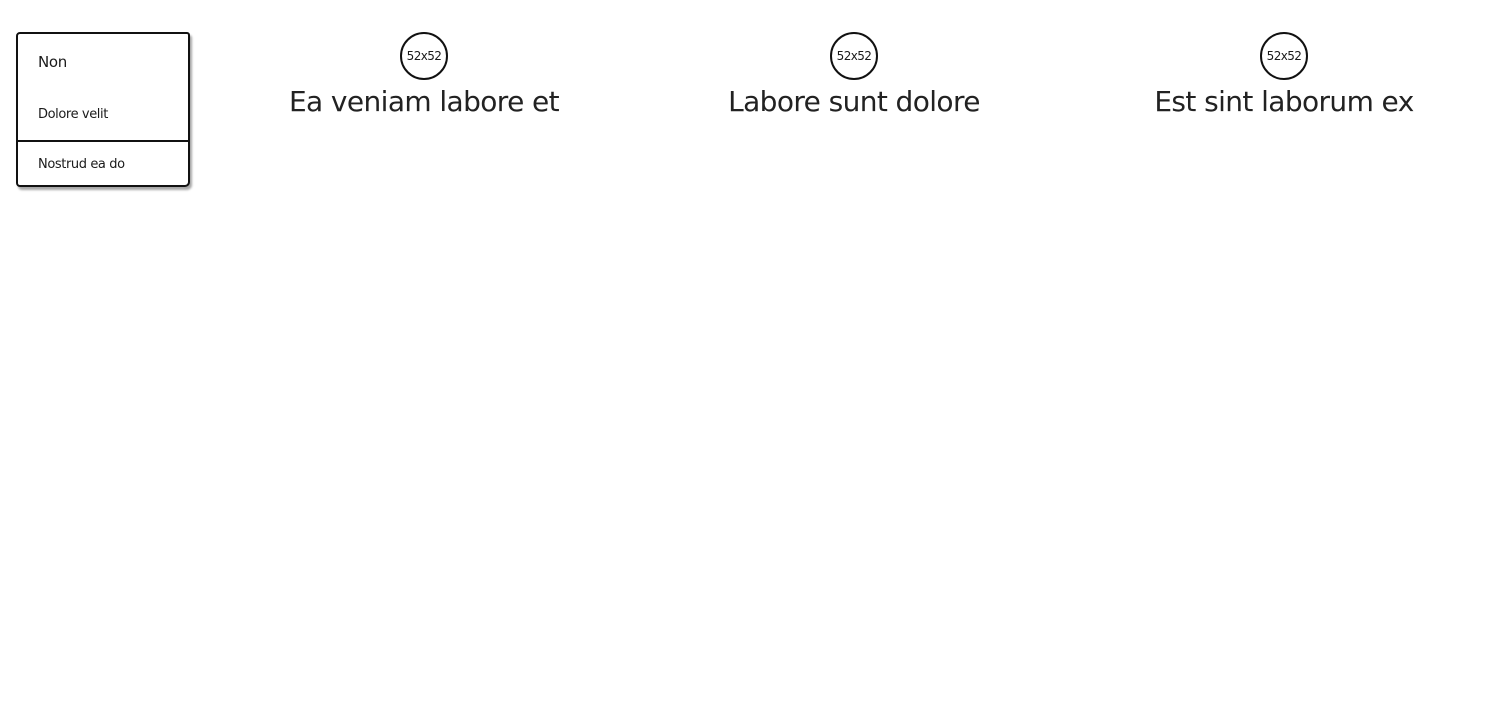  Describe the element at coordinates (854, 56) in the screenshot. I see `image-placeholder-2: 52x52` at that location.